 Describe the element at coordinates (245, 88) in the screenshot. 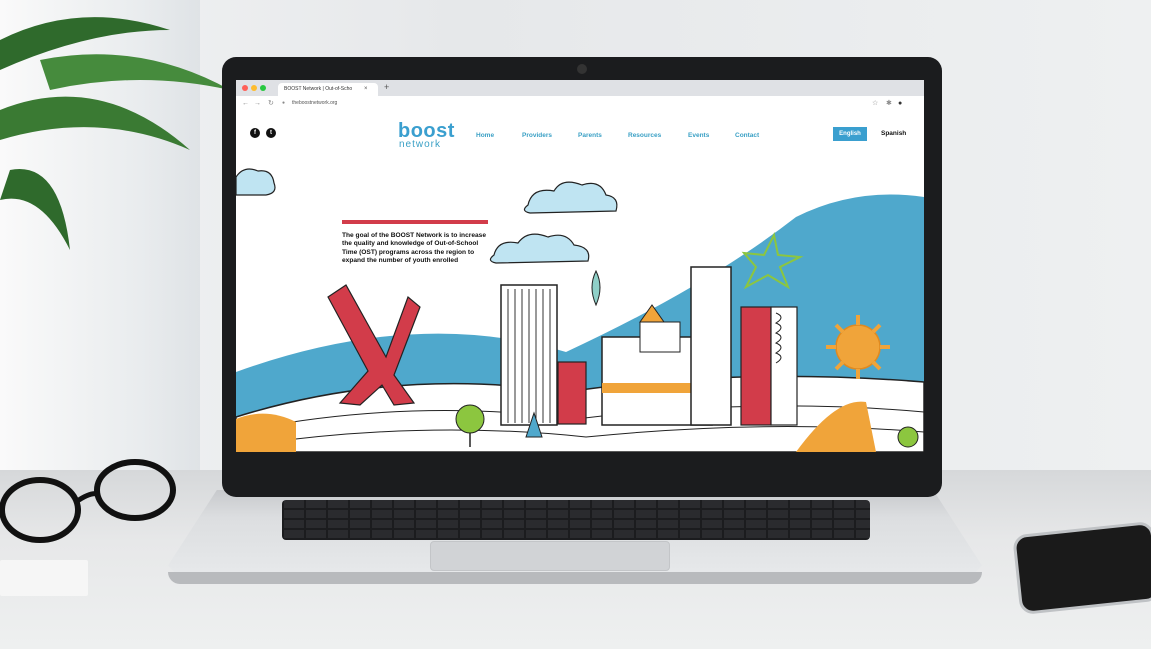

I see `close-window-dot` at that location.